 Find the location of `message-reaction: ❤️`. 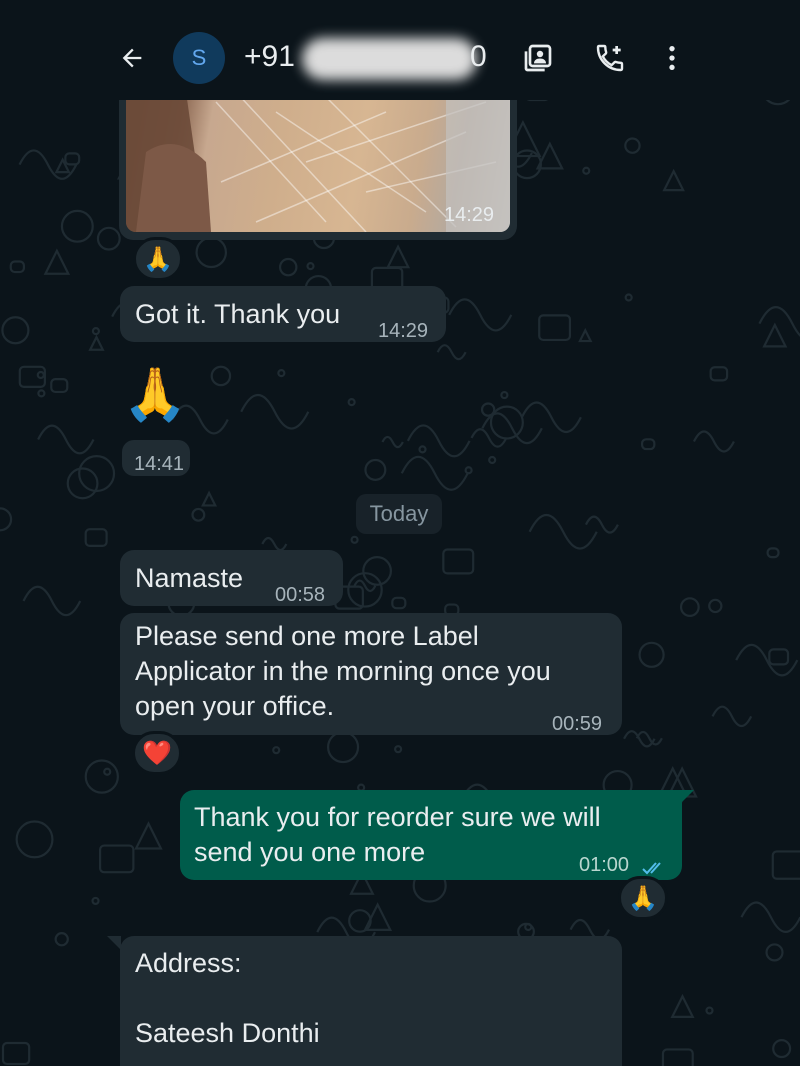

message-reaction: ❤️ is located at coordinates (157, 753).